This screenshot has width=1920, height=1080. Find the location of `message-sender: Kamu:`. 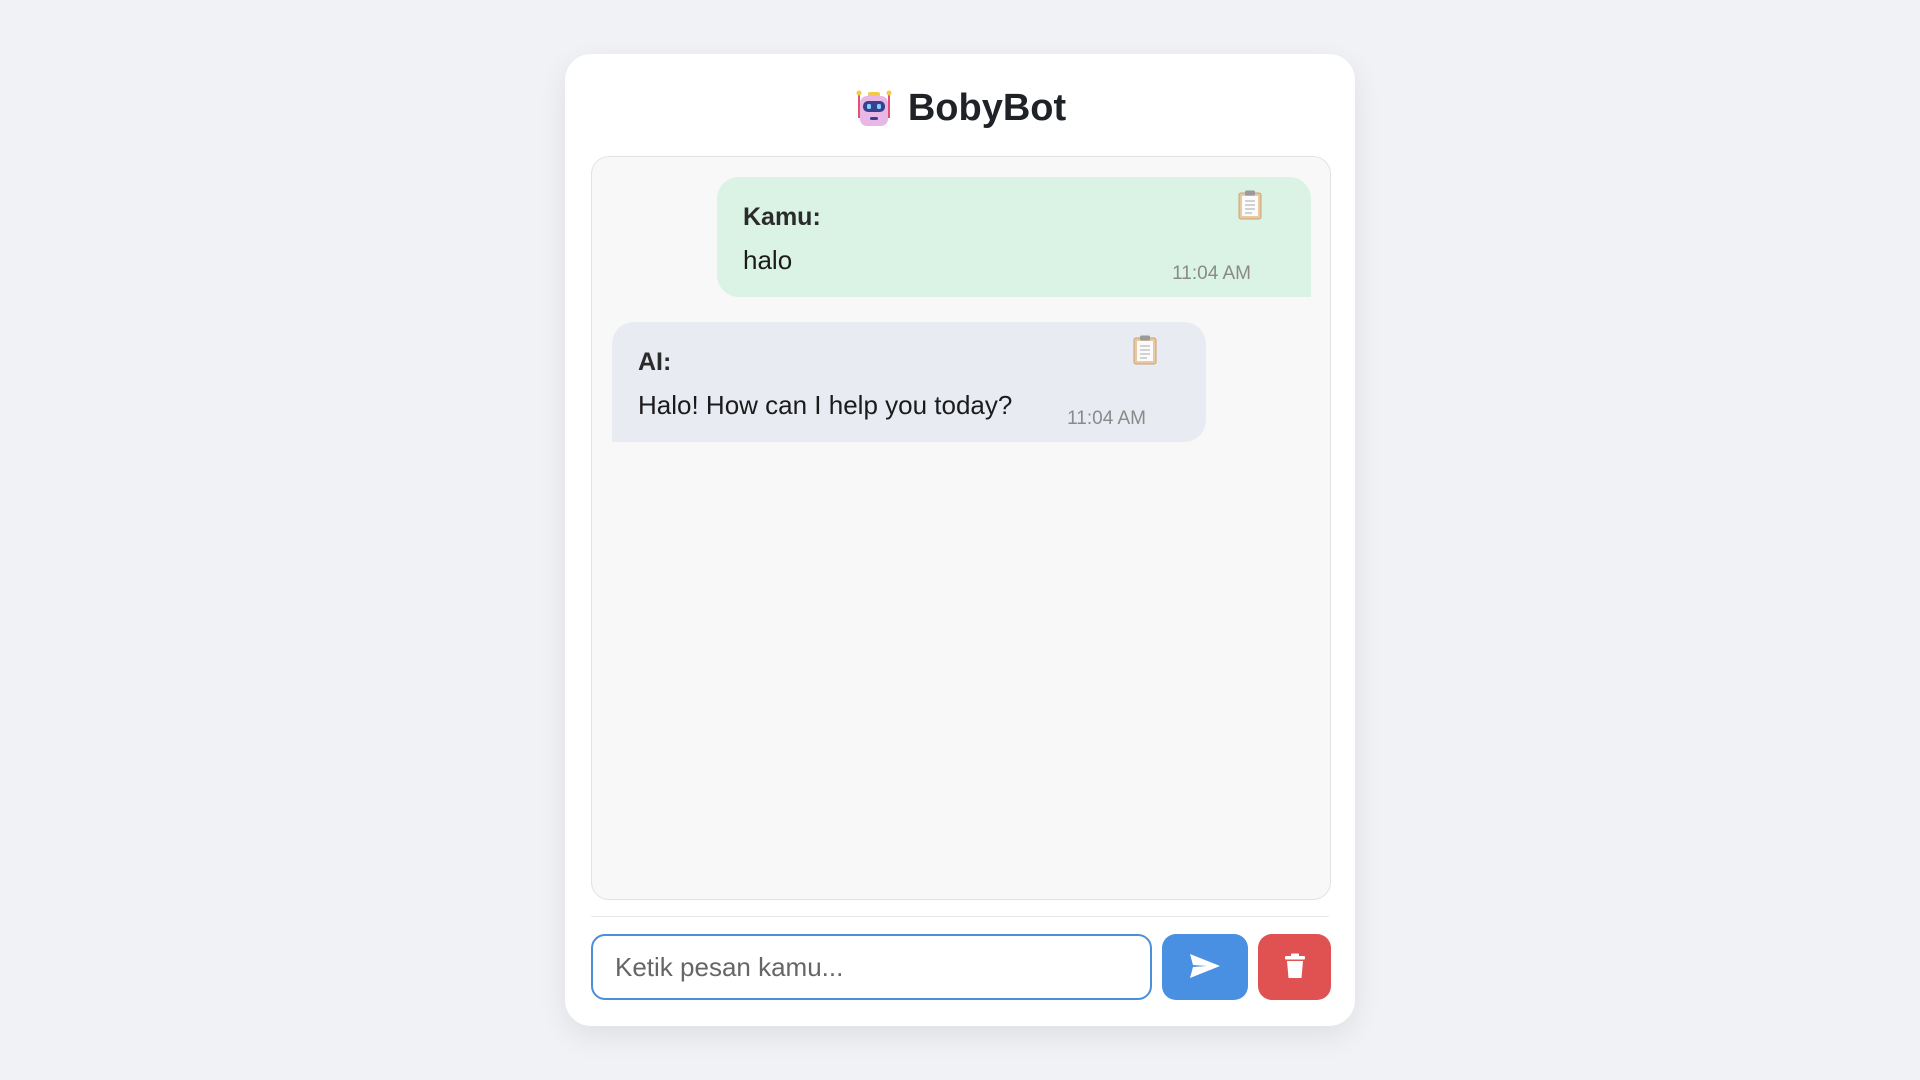

message-sender: Kamu: is located at coordinates (782, 217).